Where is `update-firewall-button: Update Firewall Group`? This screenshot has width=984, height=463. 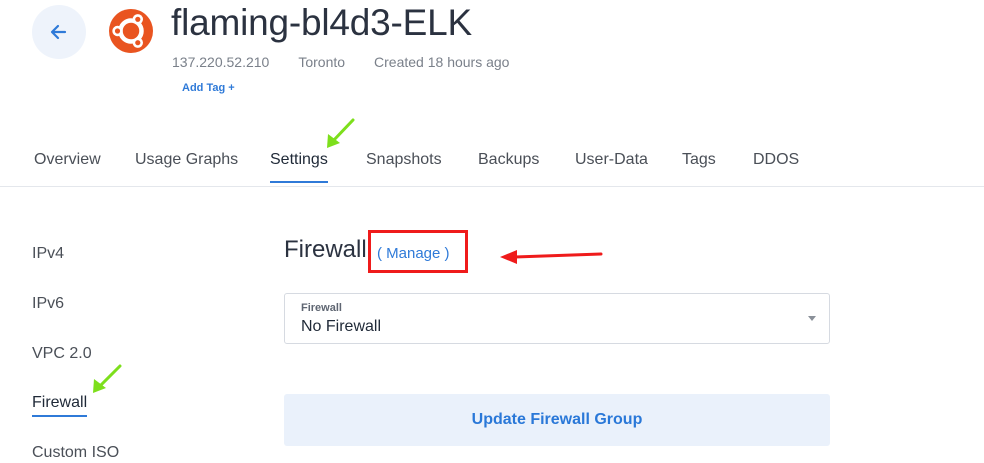 update-firewall-button: Update Firewall Group is located at coordinates (557, 420).